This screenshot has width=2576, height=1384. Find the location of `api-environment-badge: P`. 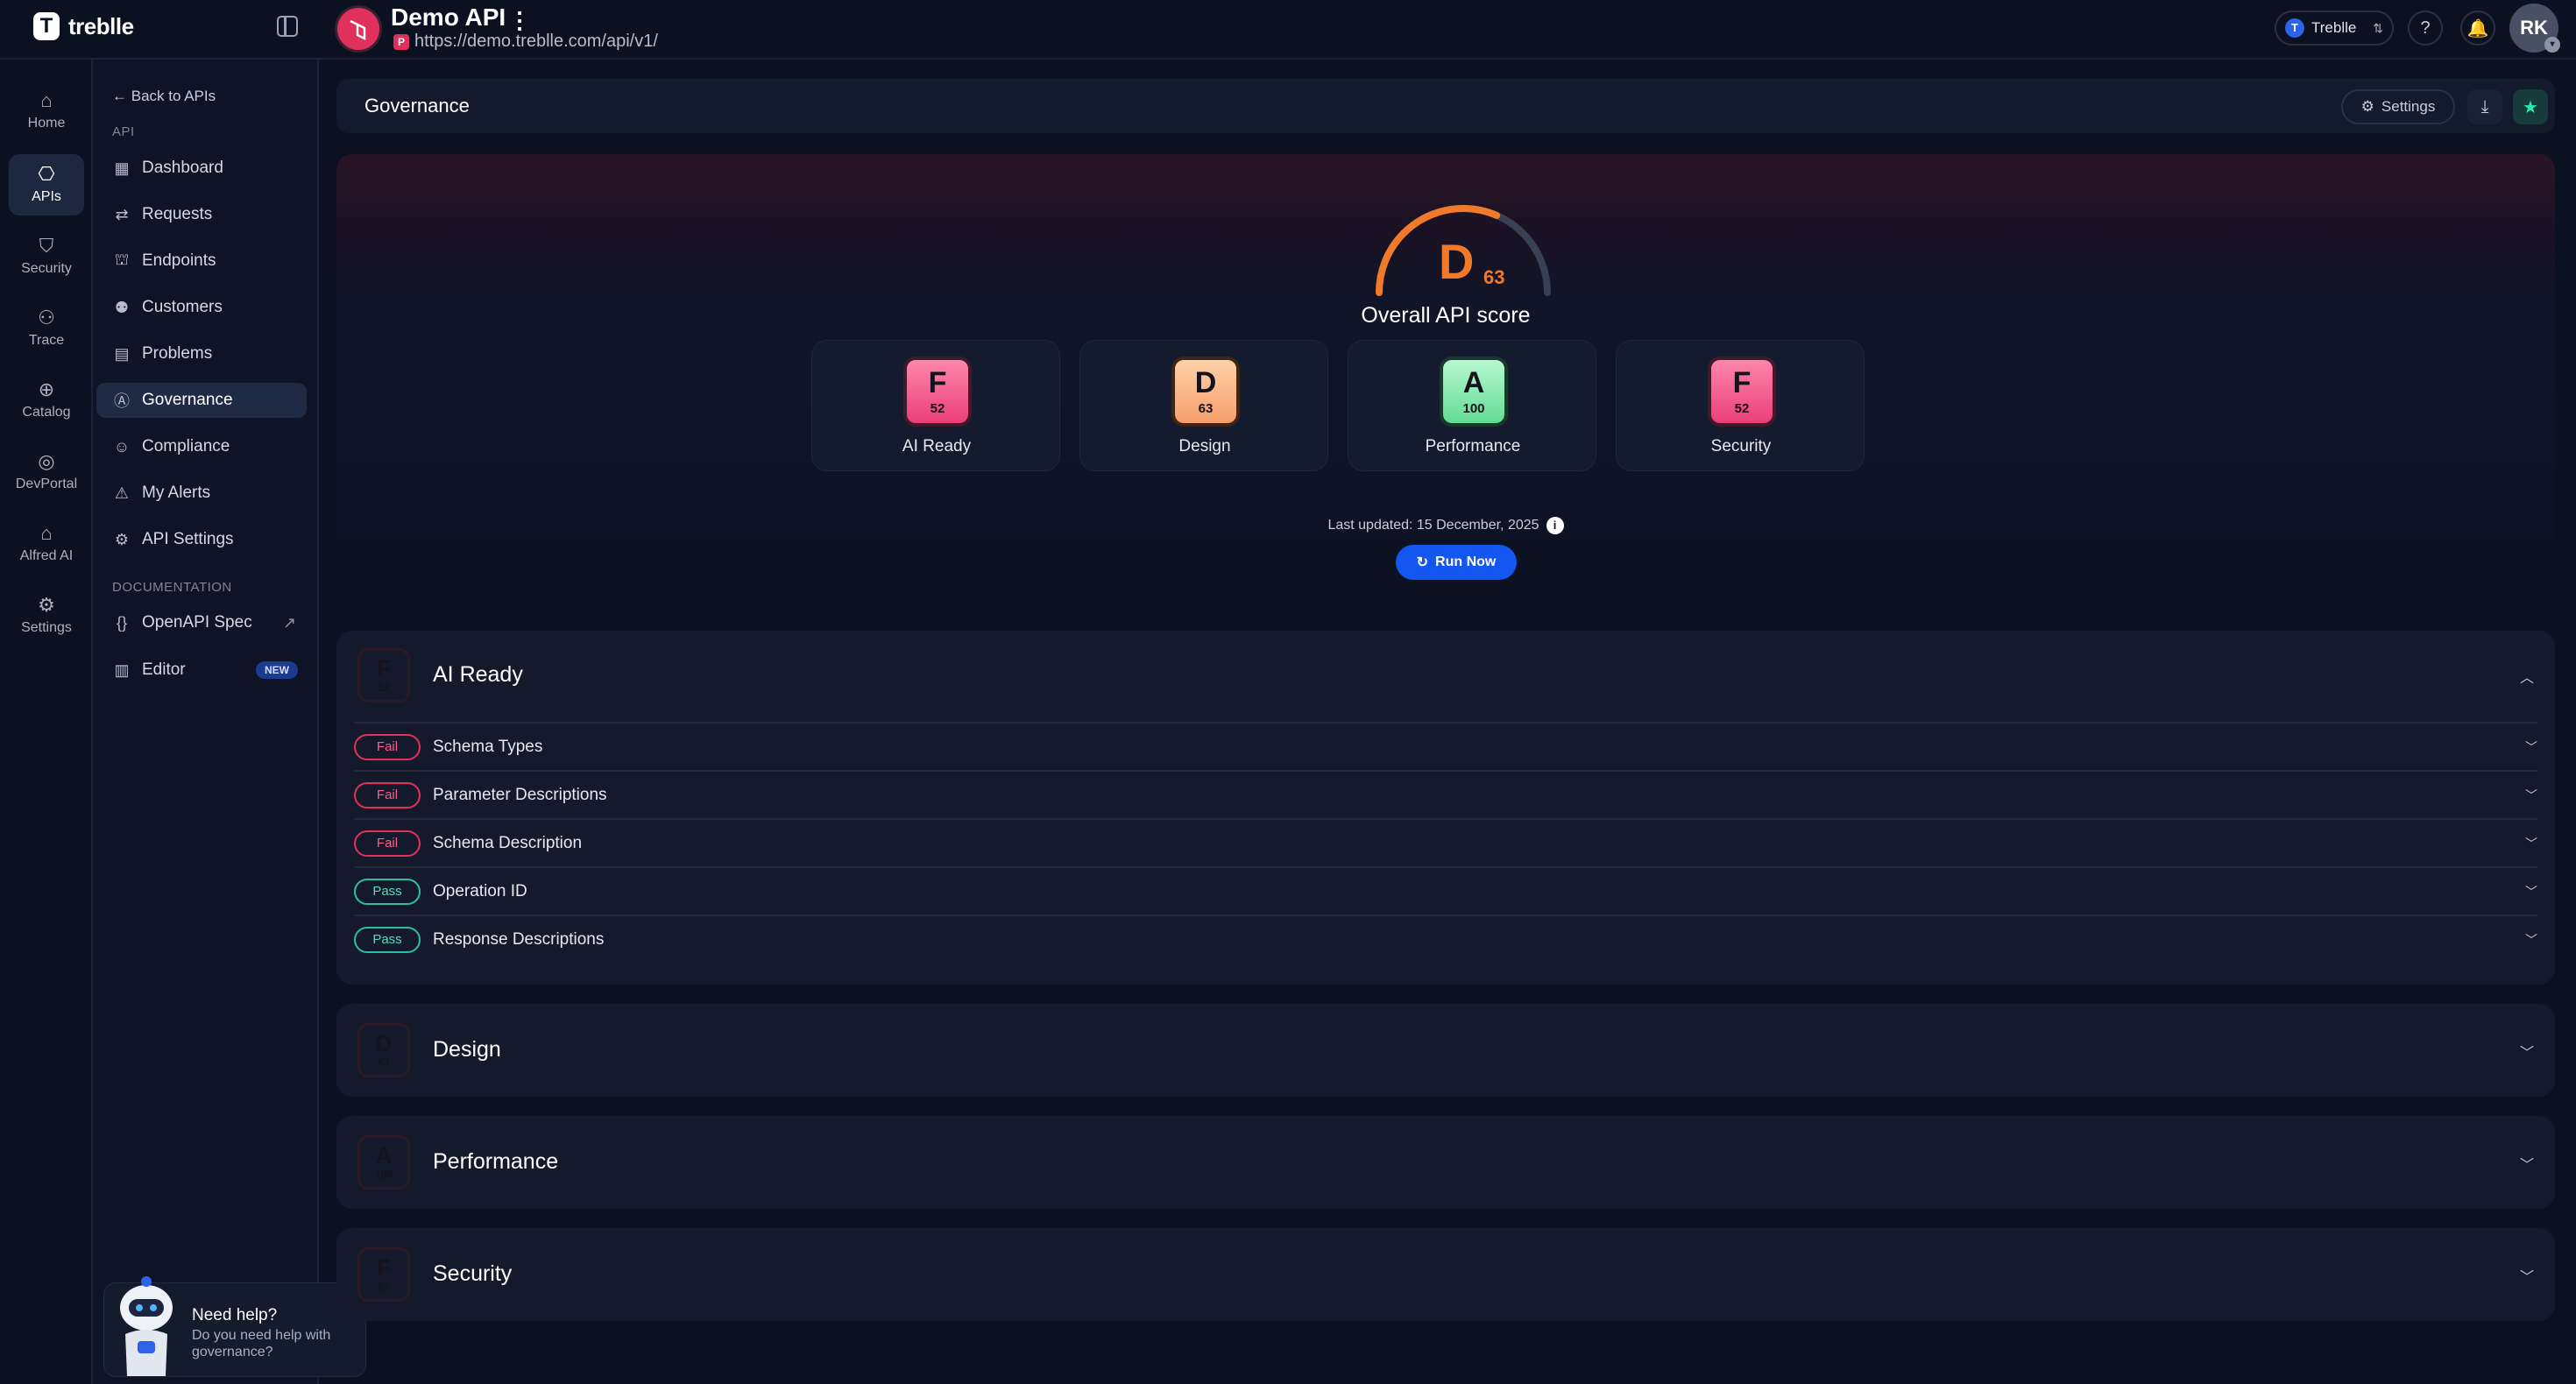

api-environment-badge: P is located at coordinates (401, 41).